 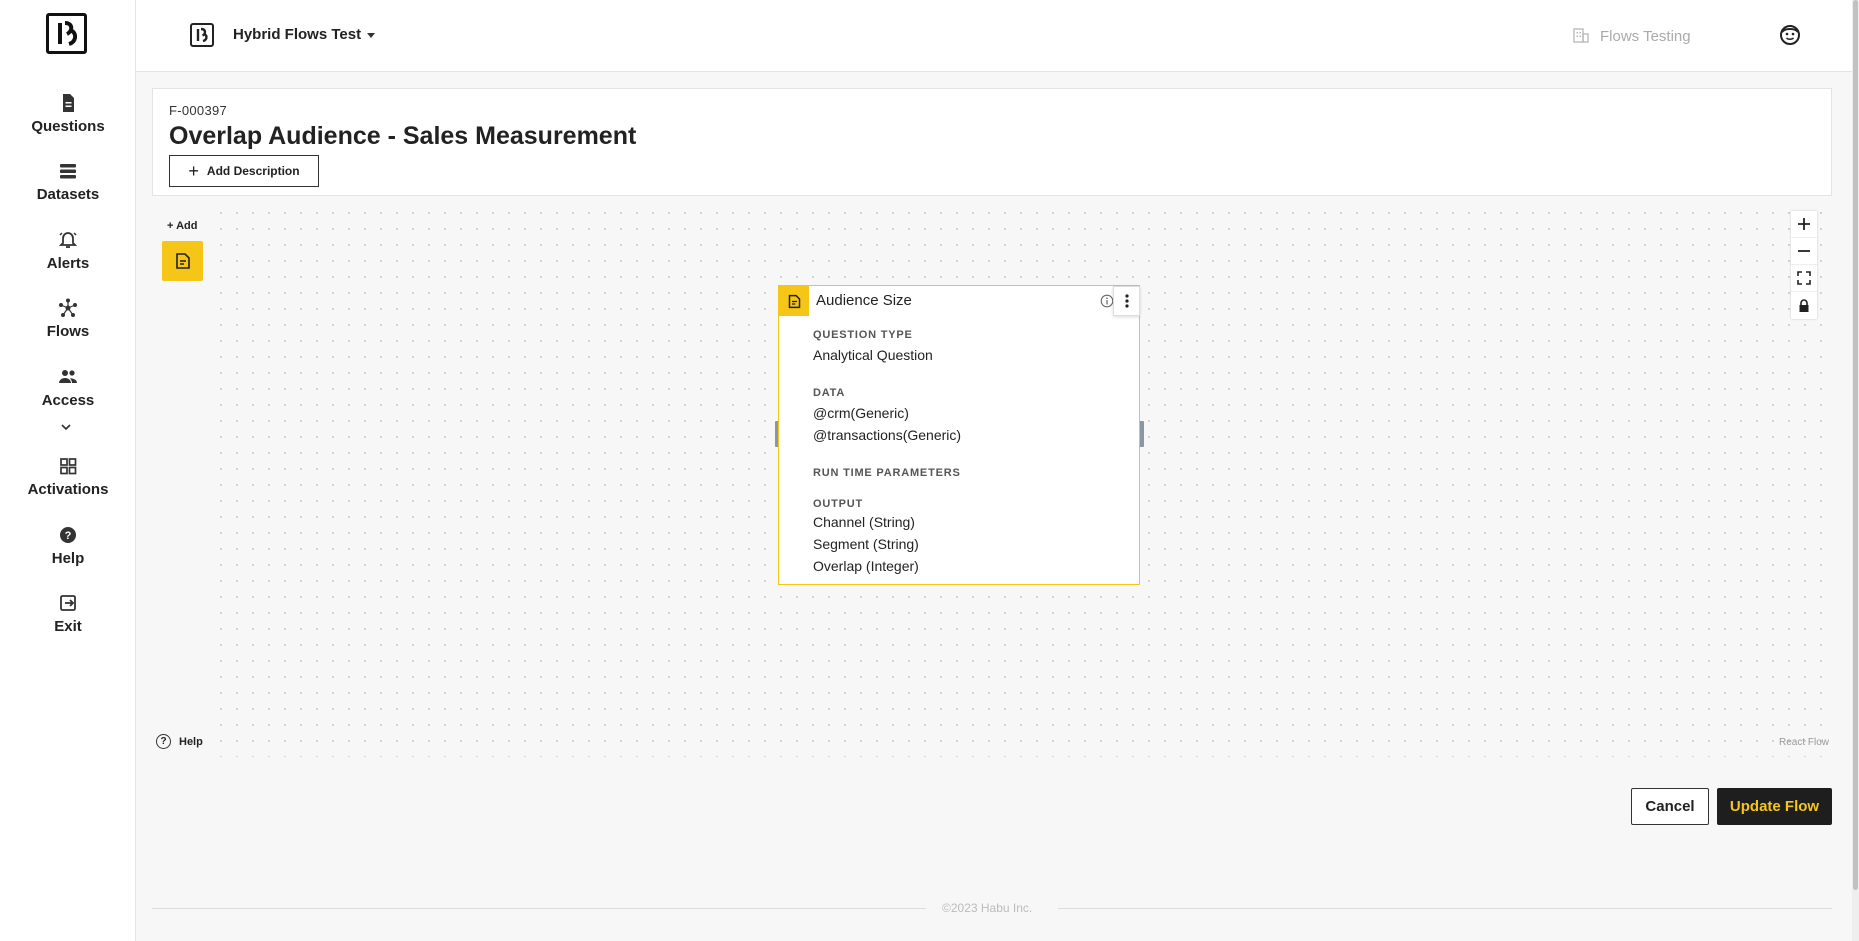 I want to click on fit-view-icon, so click(x=1804, y=278).